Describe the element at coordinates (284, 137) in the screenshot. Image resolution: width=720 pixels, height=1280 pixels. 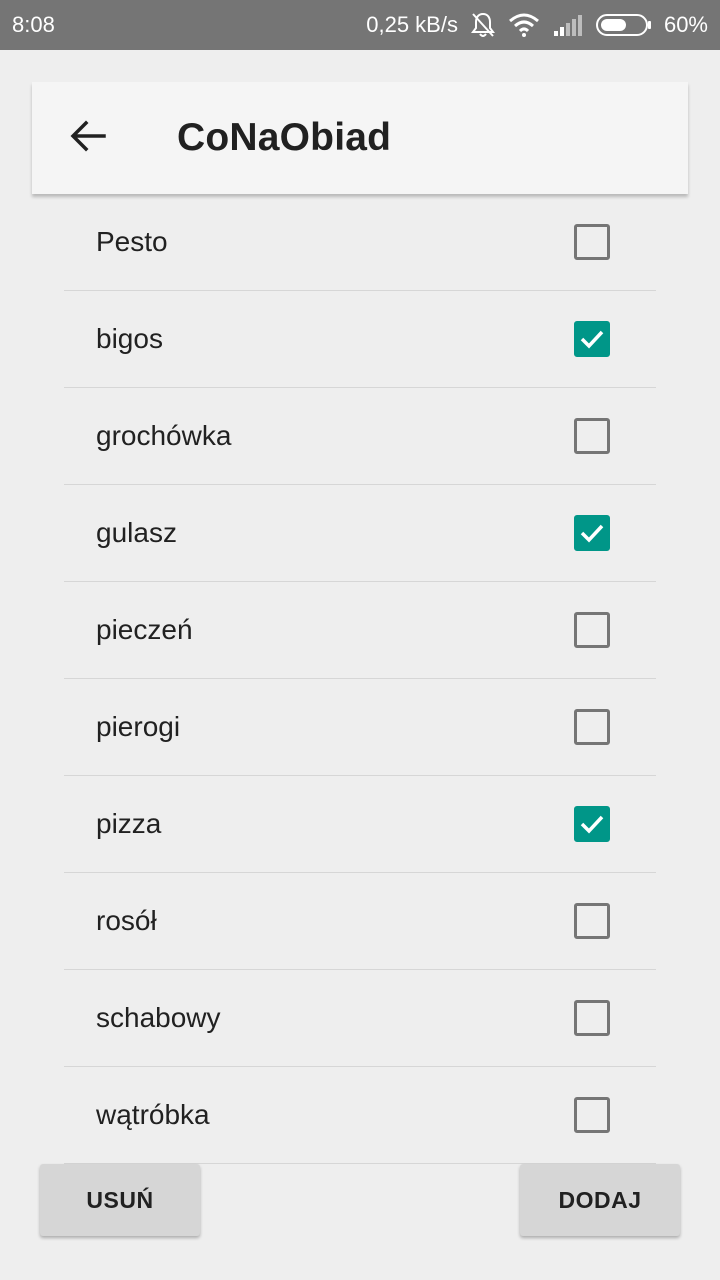
I see `page-title: CoNaObiad` at that location.